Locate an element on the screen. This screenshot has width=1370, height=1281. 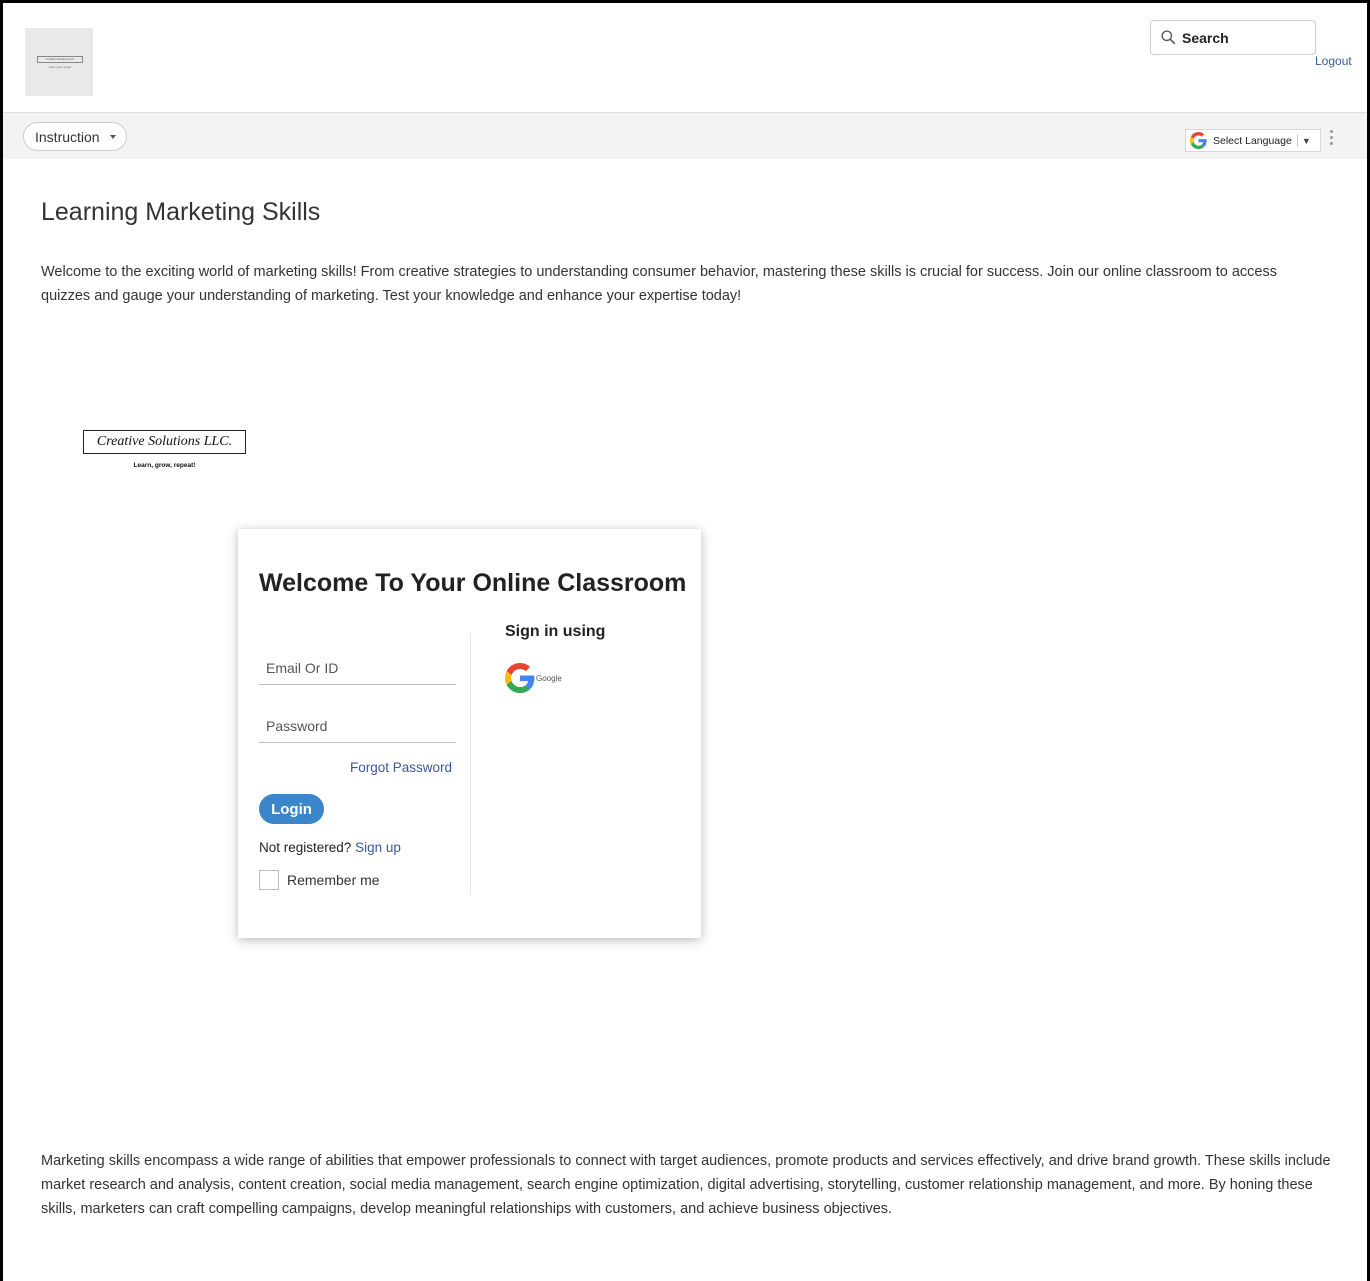
signup-link: Sign up is located at coordinates (378, 847).